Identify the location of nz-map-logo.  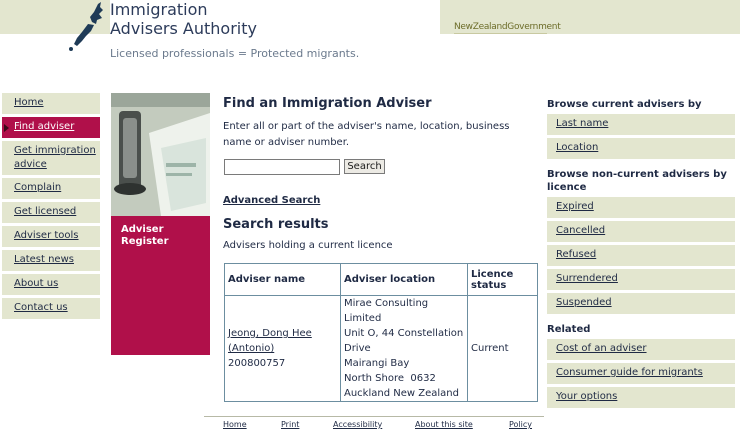
(54, 29).